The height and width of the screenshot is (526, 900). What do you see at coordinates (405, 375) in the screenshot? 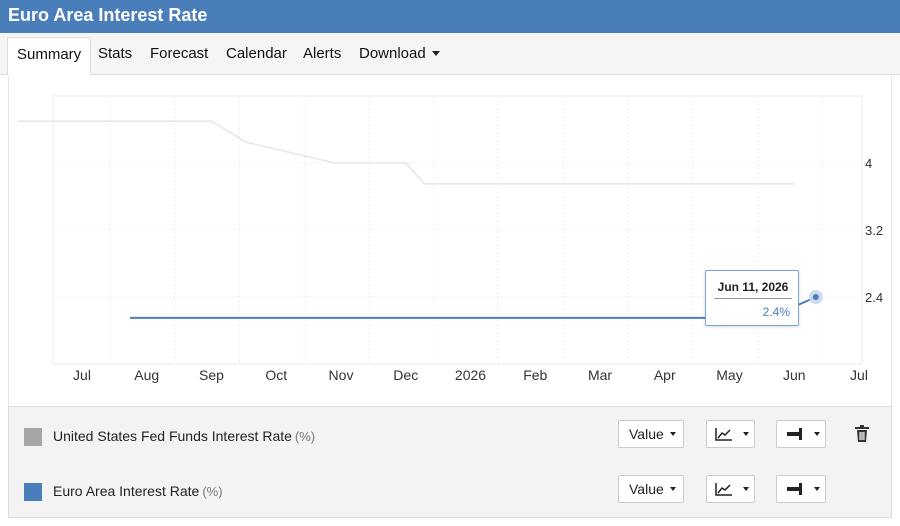
I see `x-tick-label: Dec` at bounding box center [405, 375].